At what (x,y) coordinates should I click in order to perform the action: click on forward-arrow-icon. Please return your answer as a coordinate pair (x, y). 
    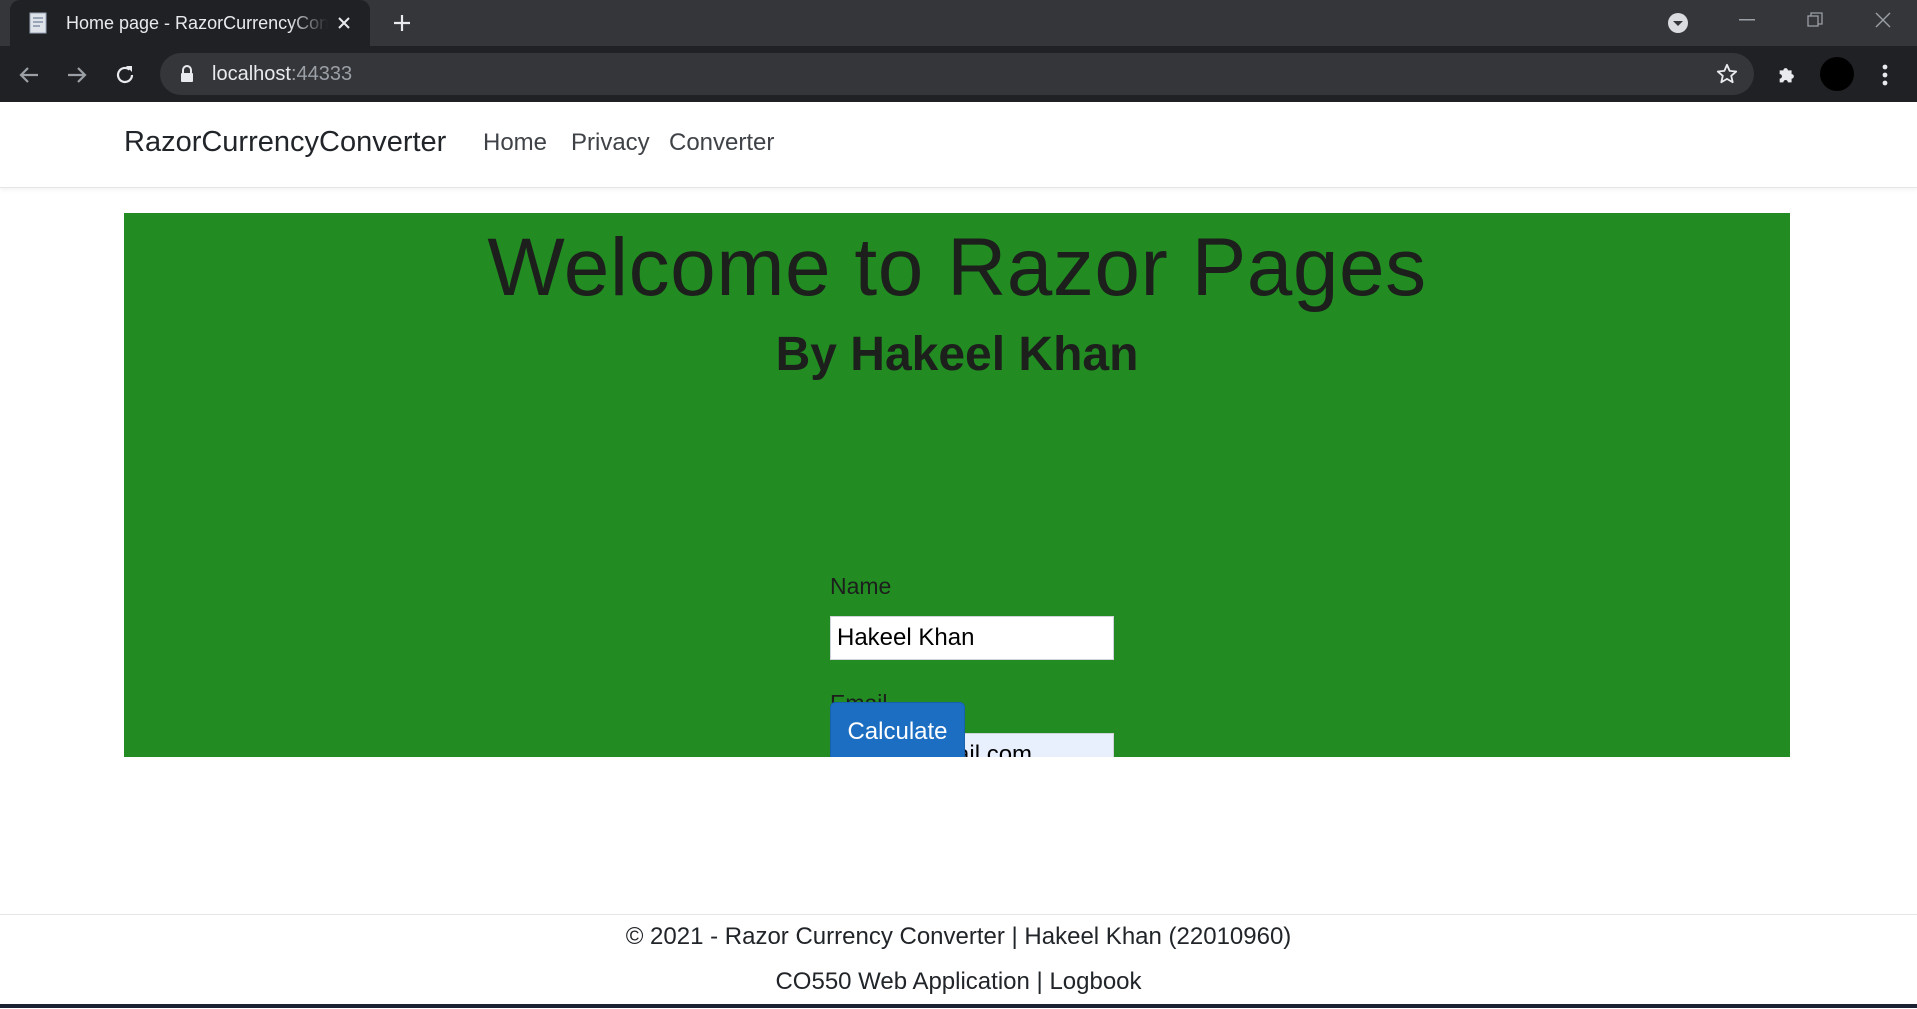
    Looking at the image, I should click on (77, 75).